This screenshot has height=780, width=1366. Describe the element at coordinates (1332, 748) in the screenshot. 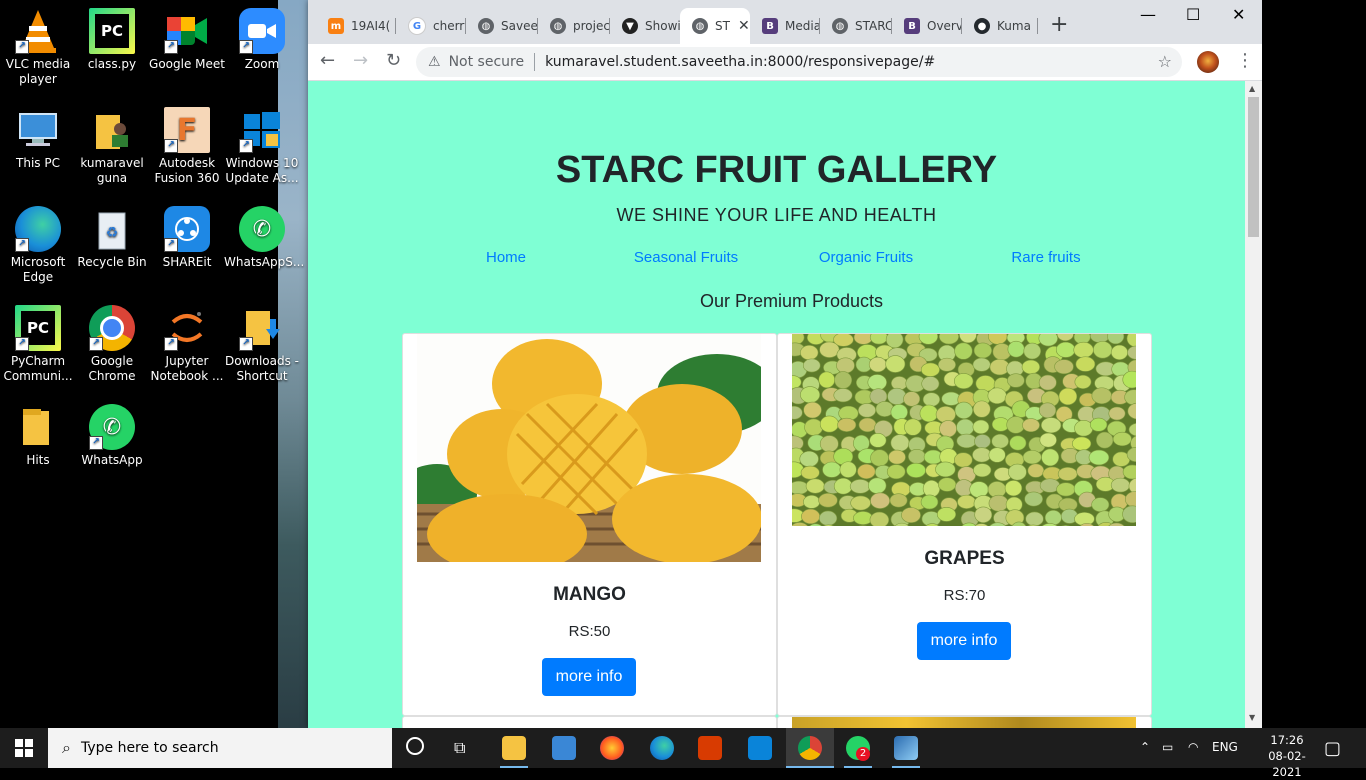

I see `notification-icon: ▢` at that location.